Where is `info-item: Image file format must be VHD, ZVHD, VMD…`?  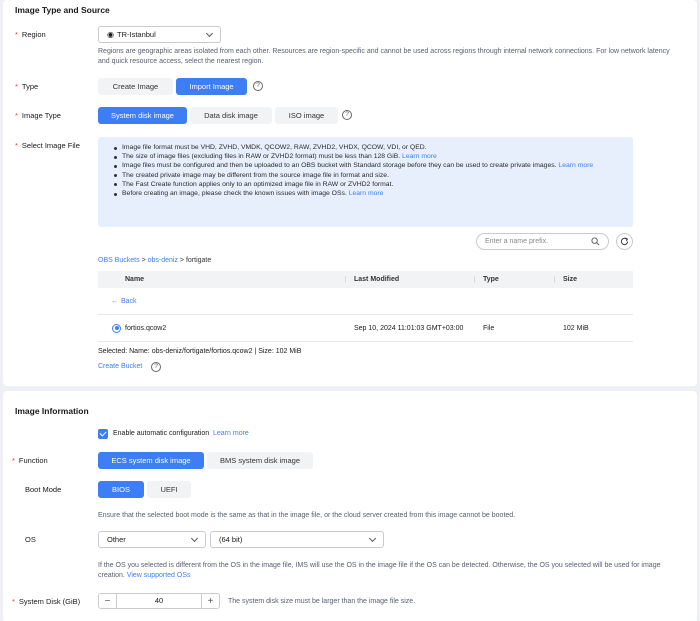 info-item: Image file format must be VHD, ZVHD, VMD… is located at coordinates (368, 147).